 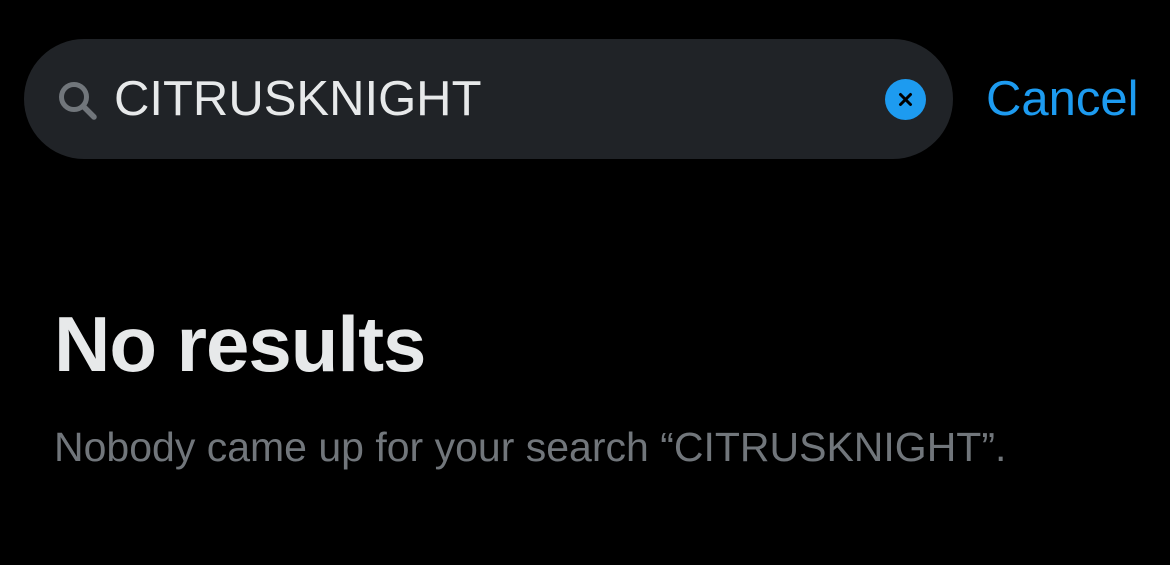 What do you see at coordinates (484, 99) in the screenshot?
I see `search-input` at bounding box center [484, 99].